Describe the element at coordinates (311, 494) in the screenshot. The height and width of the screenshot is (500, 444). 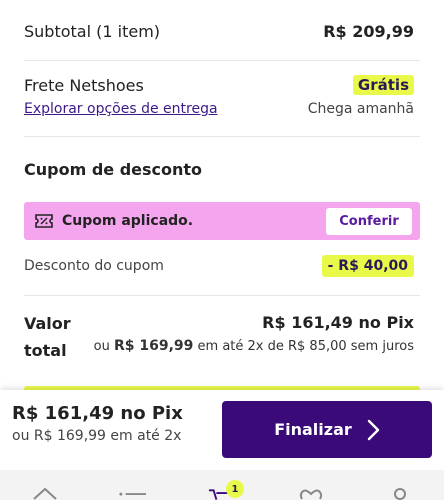
I see `heart-icon` at that location.